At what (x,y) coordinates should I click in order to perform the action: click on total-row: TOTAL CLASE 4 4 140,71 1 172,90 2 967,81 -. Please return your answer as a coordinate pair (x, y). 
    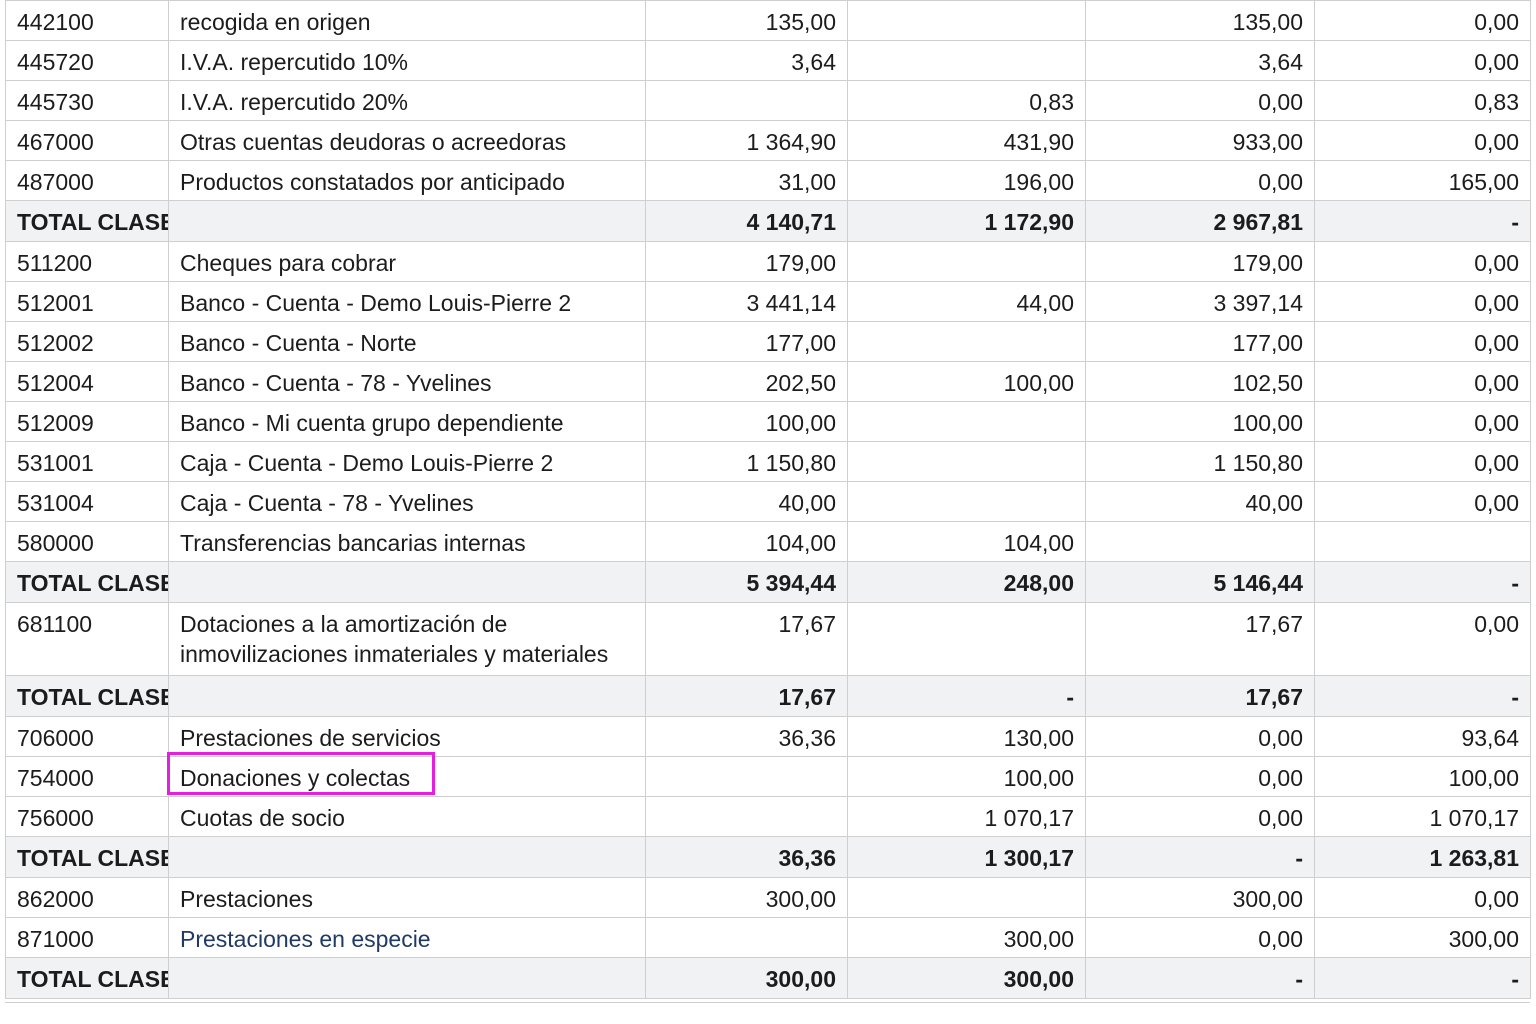
    Looking at the image, I should click on (768, 221).